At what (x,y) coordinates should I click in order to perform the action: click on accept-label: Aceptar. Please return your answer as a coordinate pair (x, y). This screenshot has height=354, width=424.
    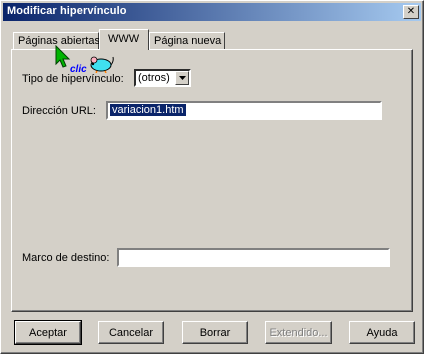
    Looking at the image, I should click on (48, 332).